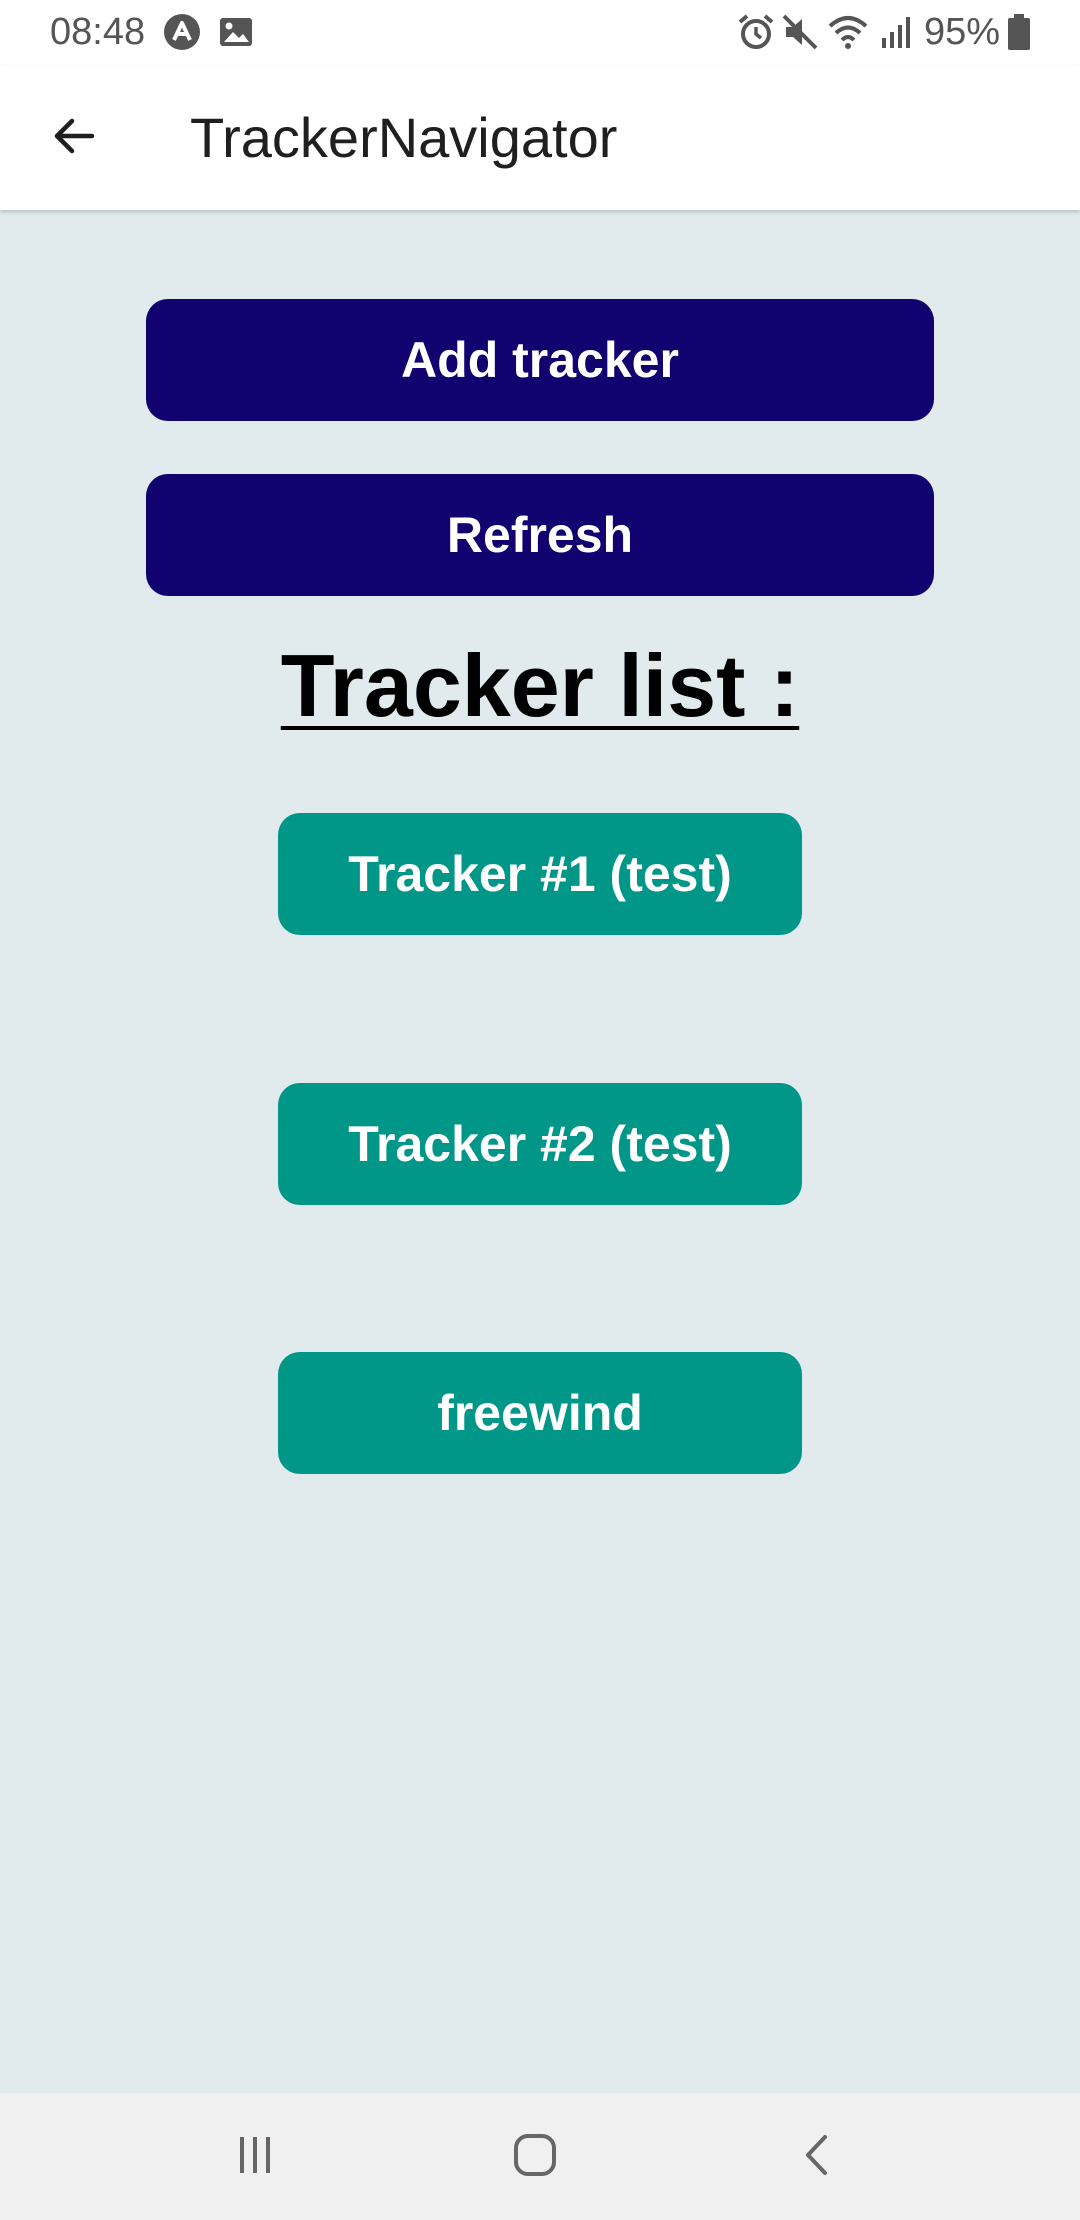 The height and width of the screenshot is (2220, 1080). I want to click on tracker-item-2: Tracker #2 (test), so click(540, 1144).